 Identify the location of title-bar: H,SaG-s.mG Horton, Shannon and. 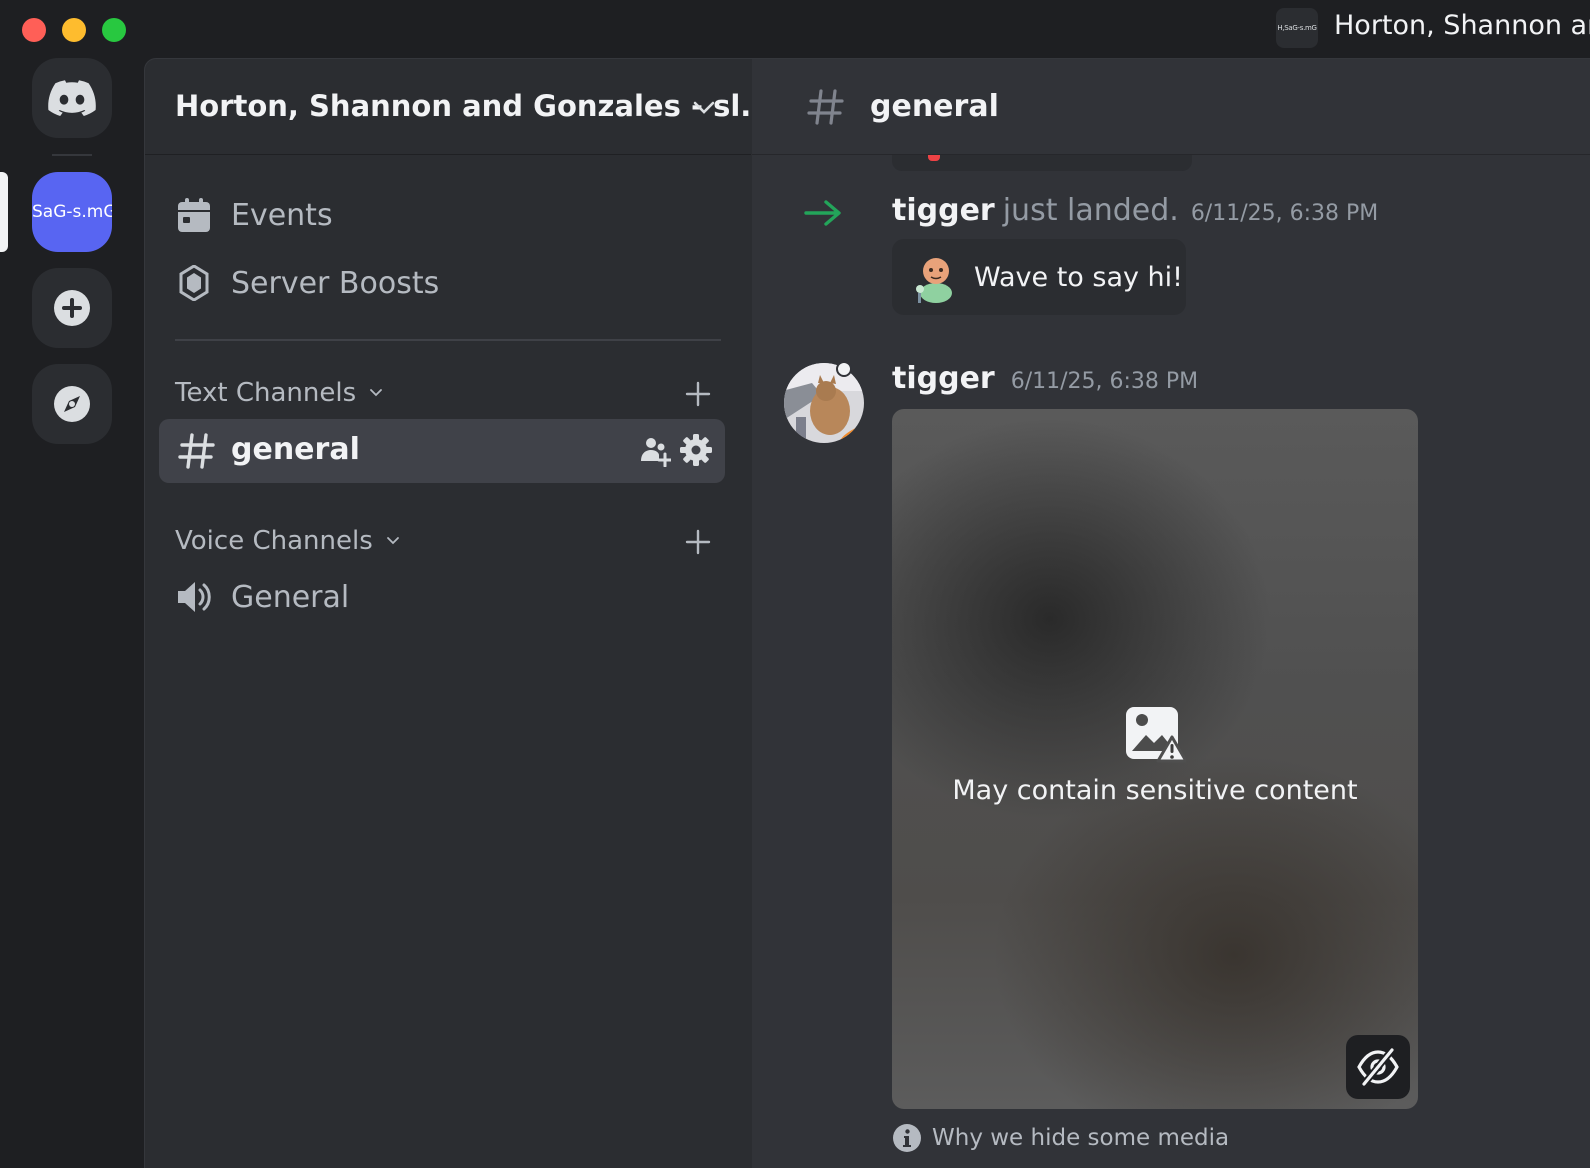
(795, 29).